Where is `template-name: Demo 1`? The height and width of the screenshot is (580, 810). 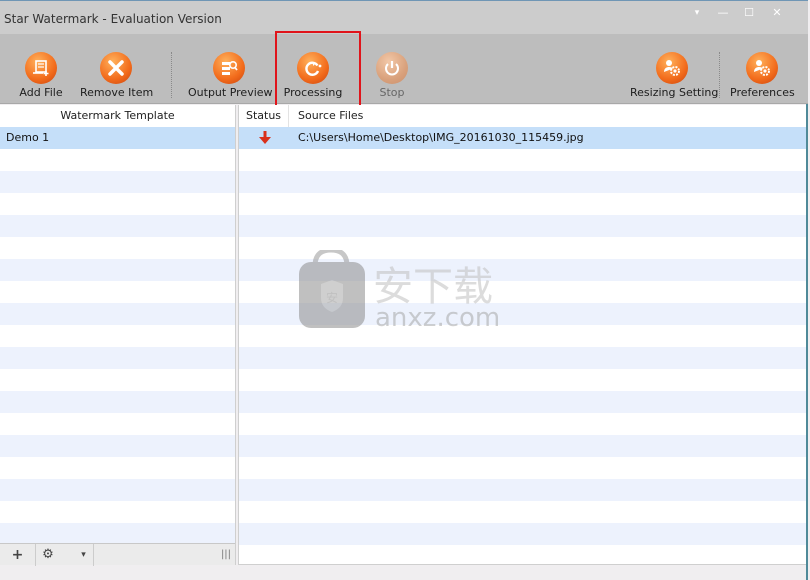 template-name: Demo 1 is located at coordinates (28, 137).